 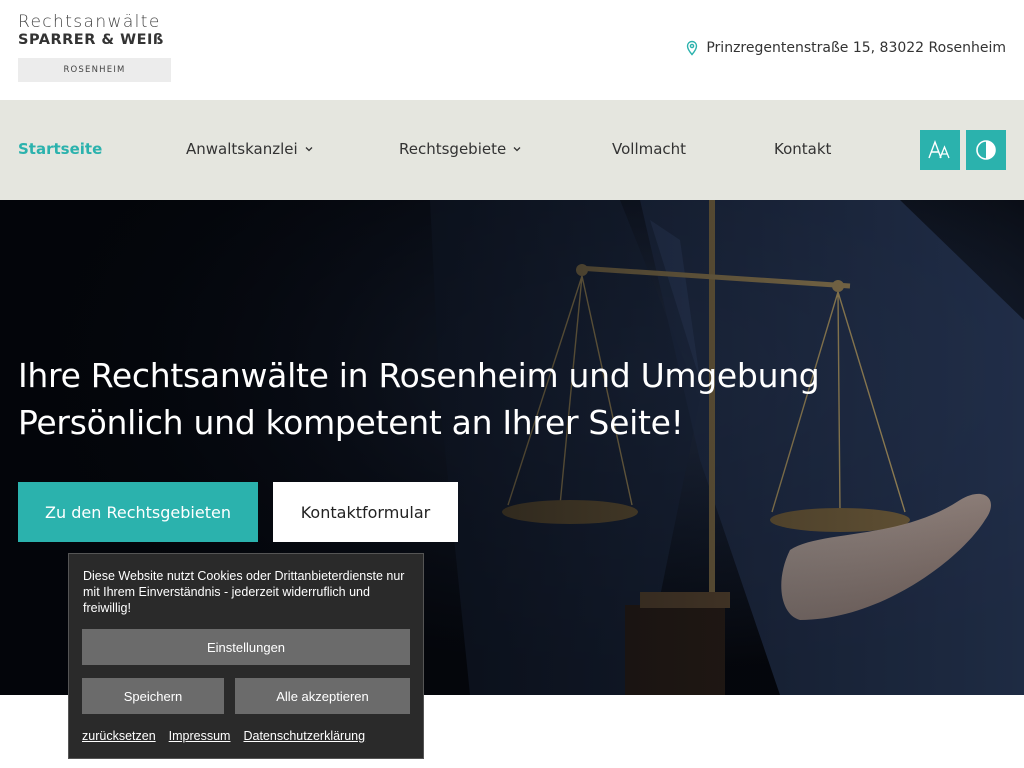 I want to click on privacy-policy-link: Datenschutzerklärung, so click(x=304, y=736).